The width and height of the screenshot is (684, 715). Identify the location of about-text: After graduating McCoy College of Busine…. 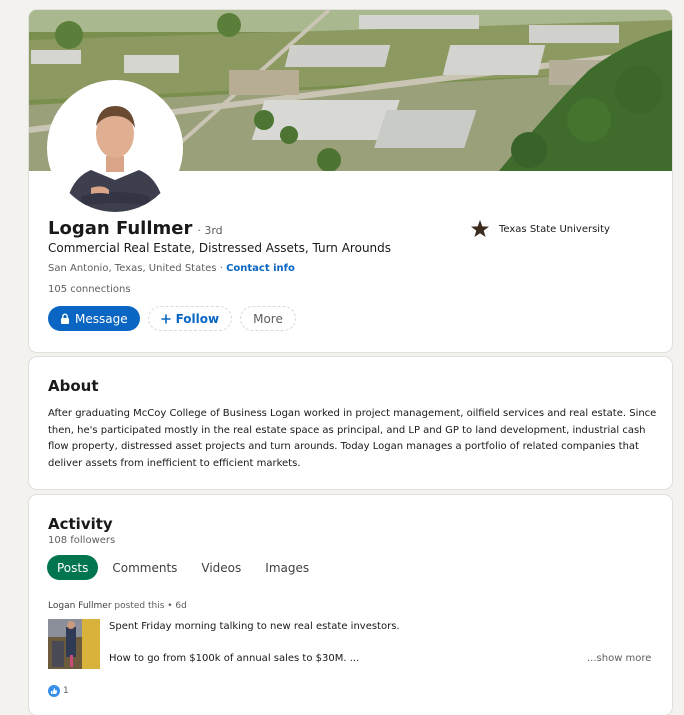
(352, 438).